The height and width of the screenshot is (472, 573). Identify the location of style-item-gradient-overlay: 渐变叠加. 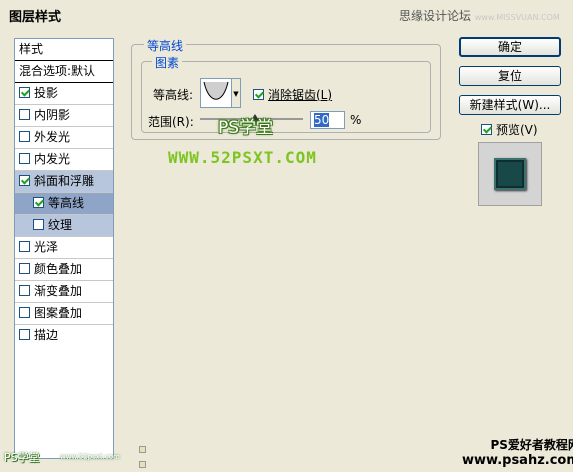
(64, 292).